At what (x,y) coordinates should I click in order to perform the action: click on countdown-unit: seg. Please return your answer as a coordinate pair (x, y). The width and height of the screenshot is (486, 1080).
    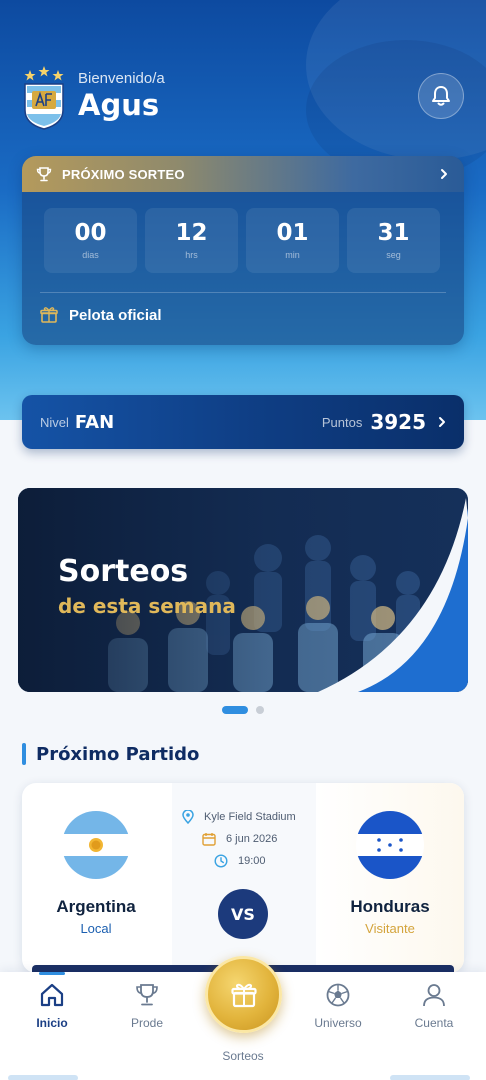
    Looking at the image, I should click on (393, 255).